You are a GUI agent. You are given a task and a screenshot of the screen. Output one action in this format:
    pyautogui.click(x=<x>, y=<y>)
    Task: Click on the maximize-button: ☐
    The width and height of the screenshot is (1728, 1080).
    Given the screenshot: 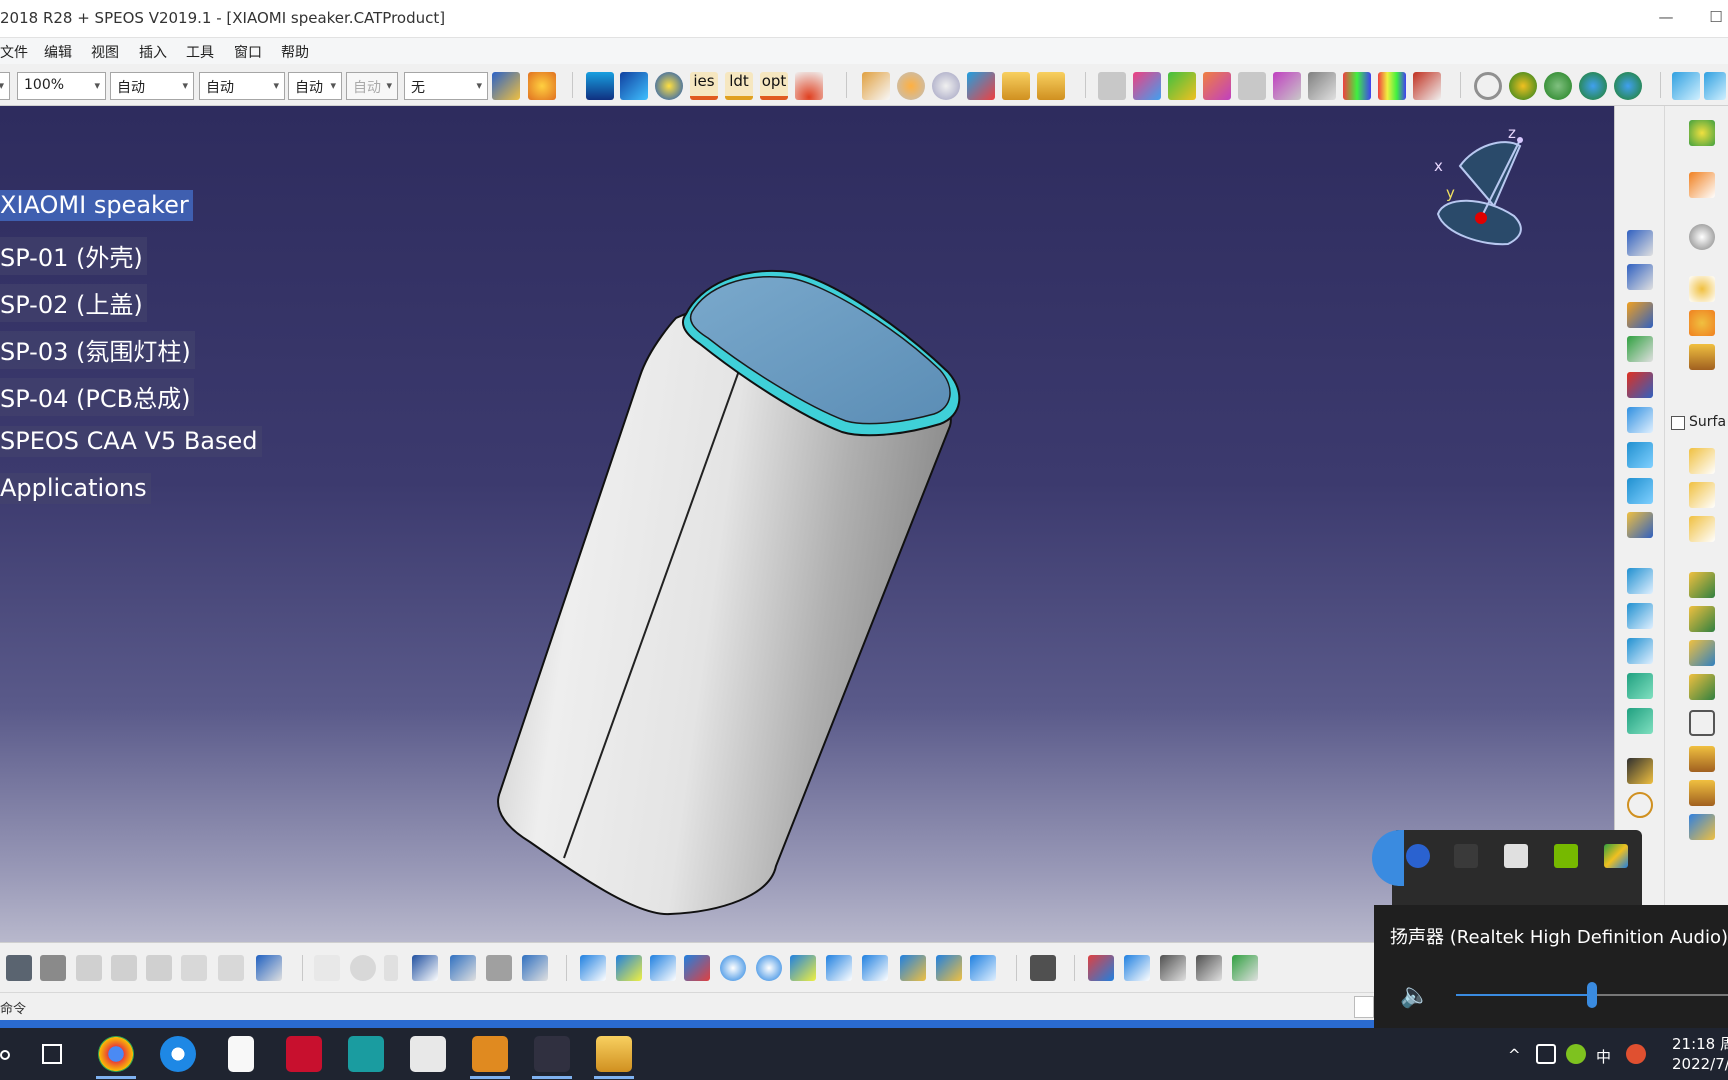 What is the action you would take?
    pyautogui.click(x=1716, y=18)
    